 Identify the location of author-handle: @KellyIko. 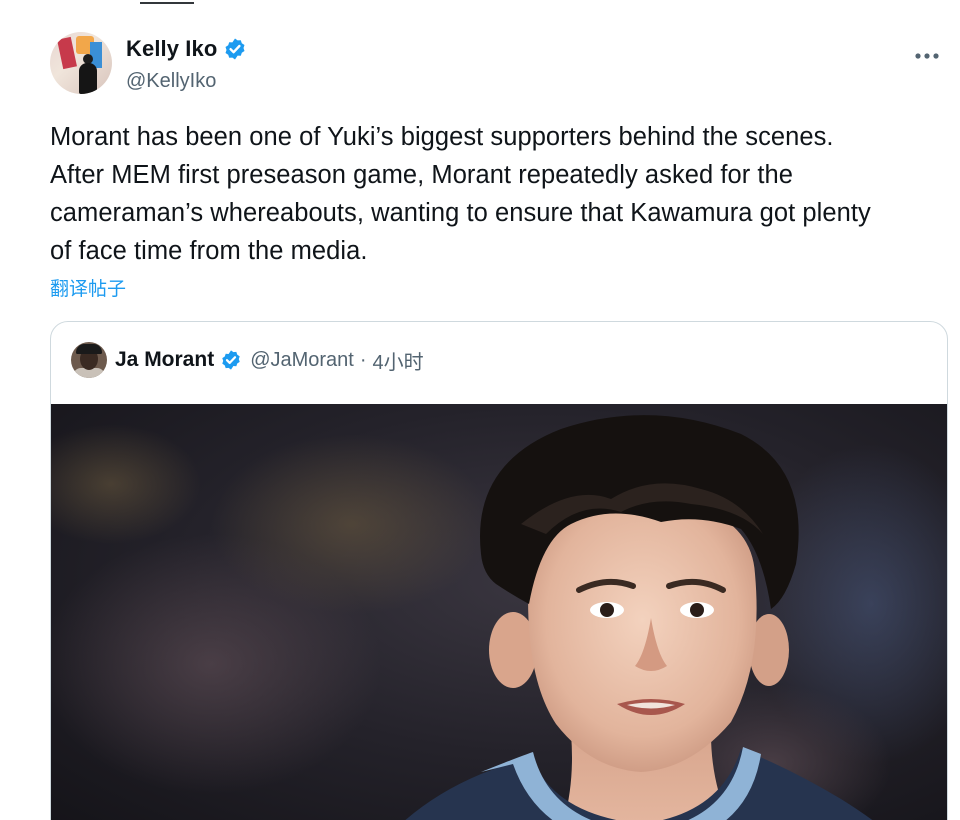
(171, 81).